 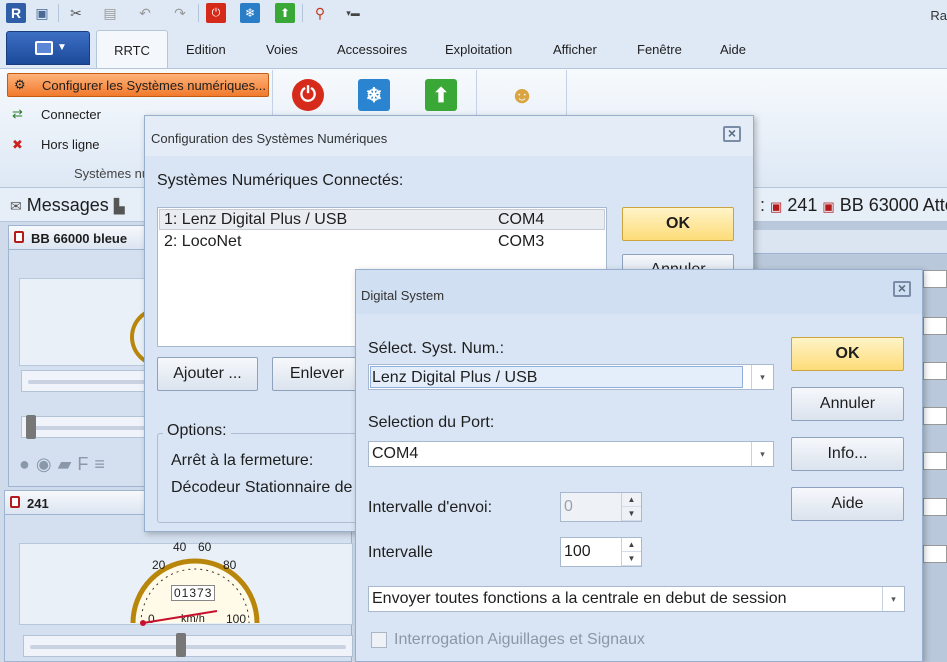 What do you see at coordinates (16, 13) in the screenshot?
I see `app-logo-icon: R` at bounding box center [16, 13].